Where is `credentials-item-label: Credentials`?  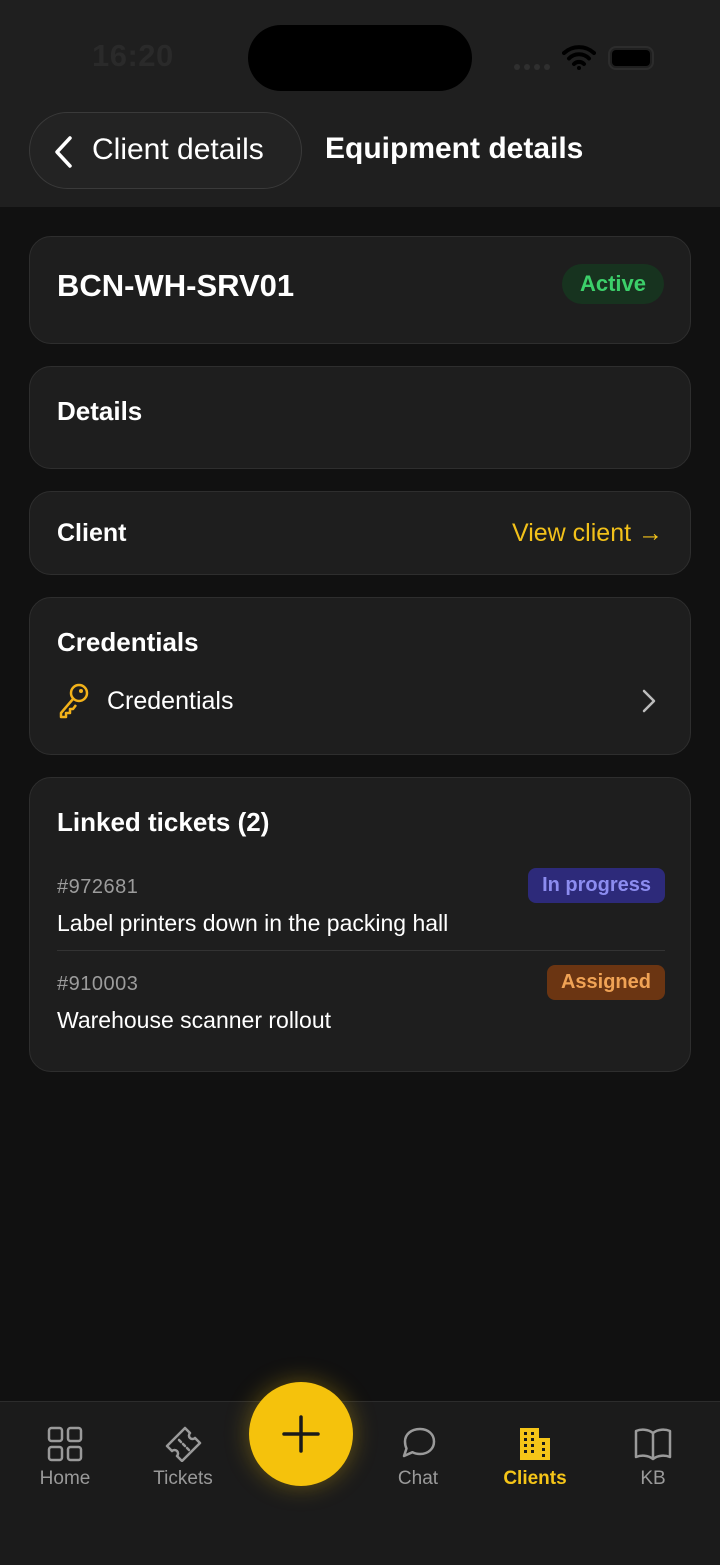
credentials-item-label: Credentials is located at coordinates (170, 701).